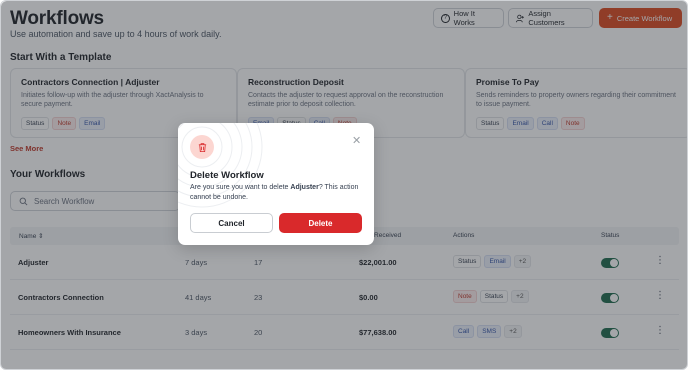 The image size is (688, 370). Describe the element at coordinates (304, 187) in the screenshot. I see `dialog-workflow-name: Adjuster` at that location.